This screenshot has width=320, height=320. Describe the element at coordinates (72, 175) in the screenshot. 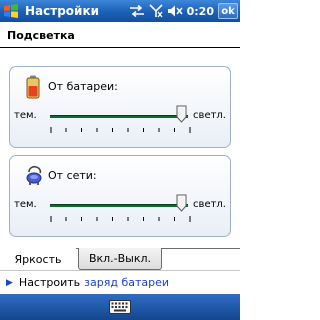

I see `external-power-label: От сети:` at that location.